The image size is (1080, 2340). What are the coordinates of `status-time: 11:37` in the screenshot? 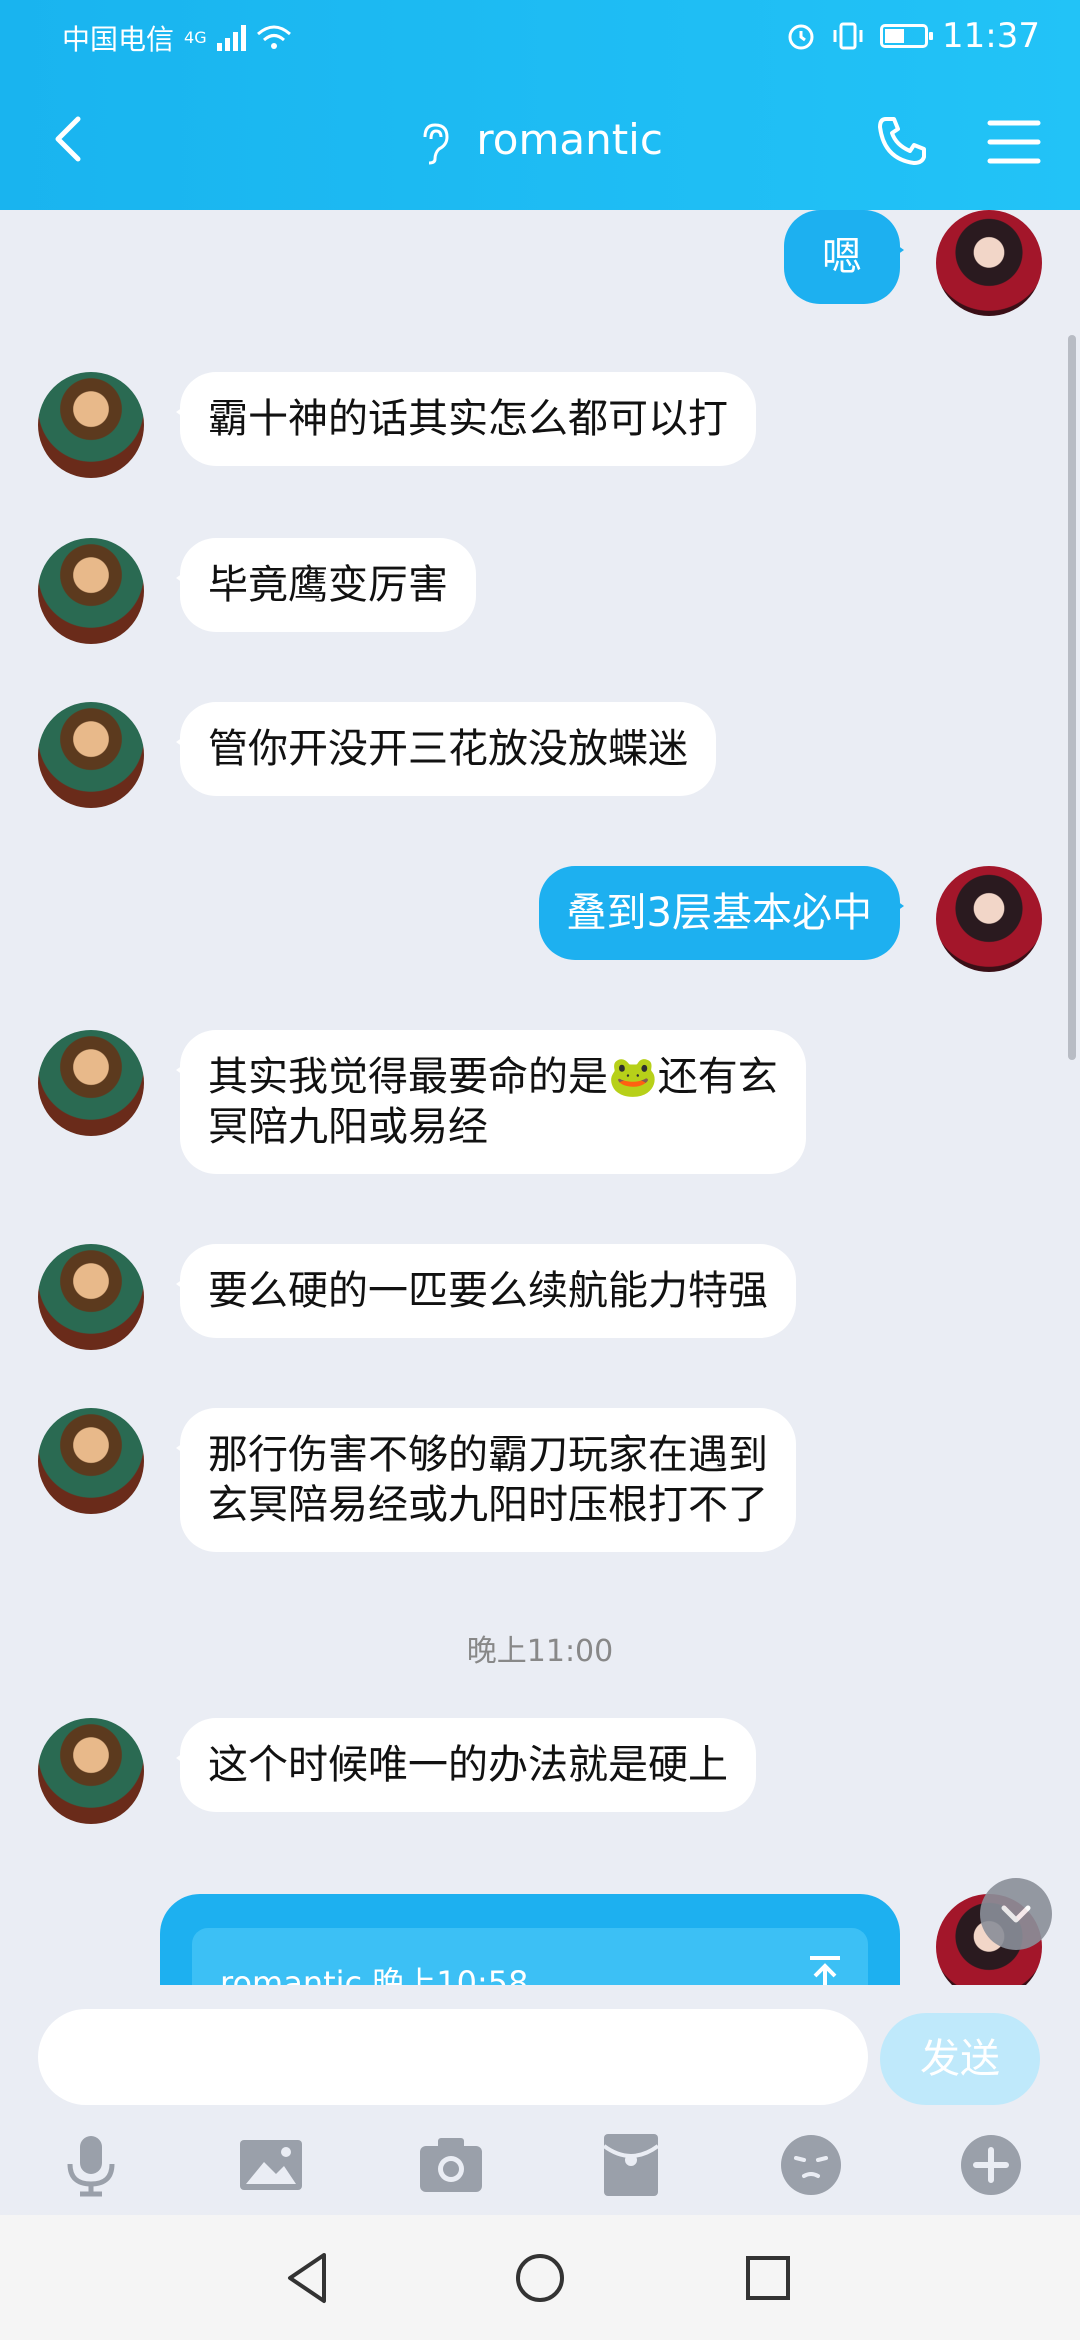 It's located at (991, 36).